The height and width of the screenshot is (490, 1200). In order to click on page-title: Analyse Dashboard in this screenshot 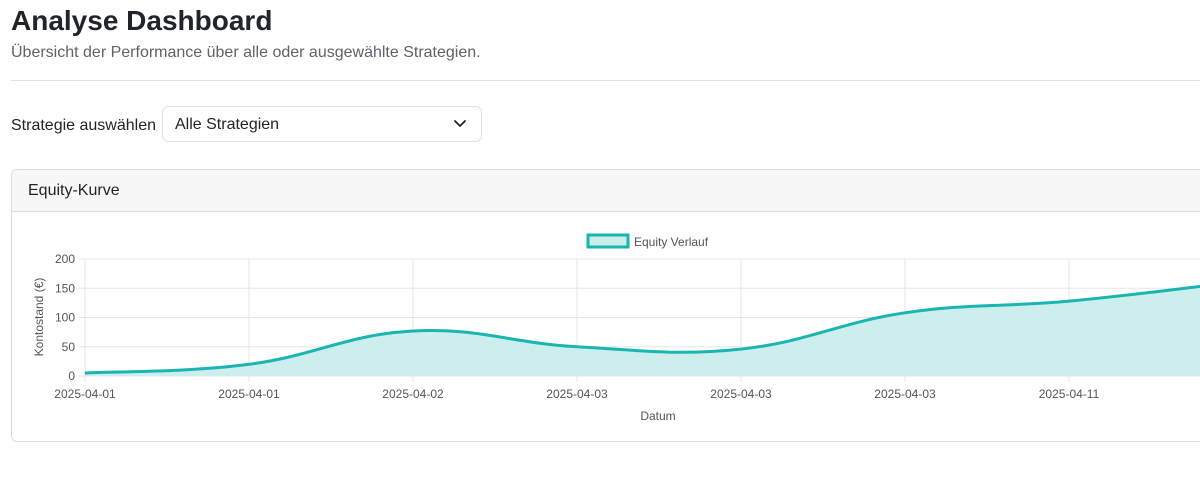, I will do `click(142, 20)`.